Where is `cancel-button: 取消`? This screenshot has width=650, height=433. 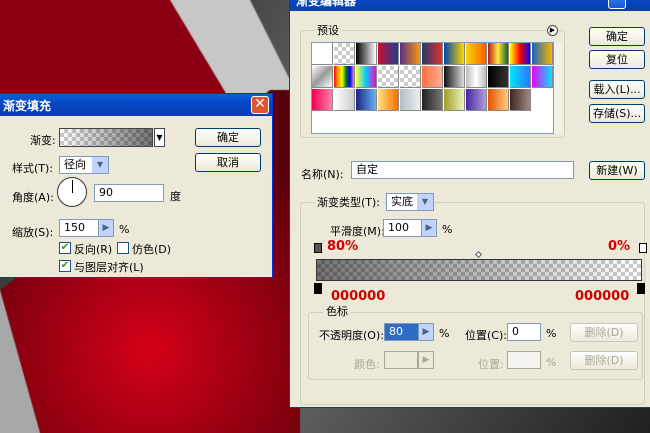 cancel-button: 取消 is located at coordinates (228, 162).